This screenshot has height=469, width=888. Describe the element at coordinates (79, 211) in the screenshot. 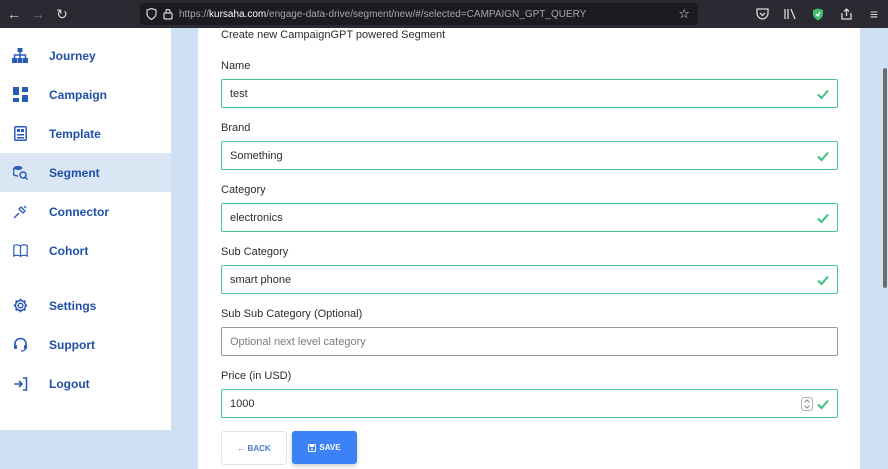

I see `sidebar-item-label: Connector` at that location.